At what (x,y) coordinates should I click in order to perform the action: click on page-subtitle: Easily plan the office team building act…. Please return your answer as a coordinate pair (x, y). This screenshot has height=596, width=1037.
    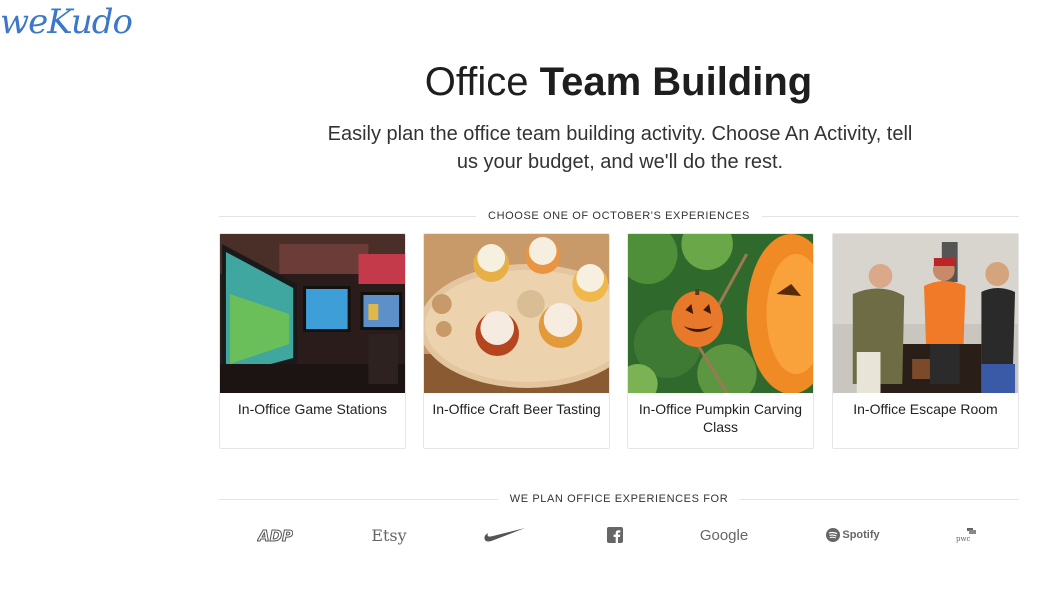
    Looking at the image, I should click on (620, 148).